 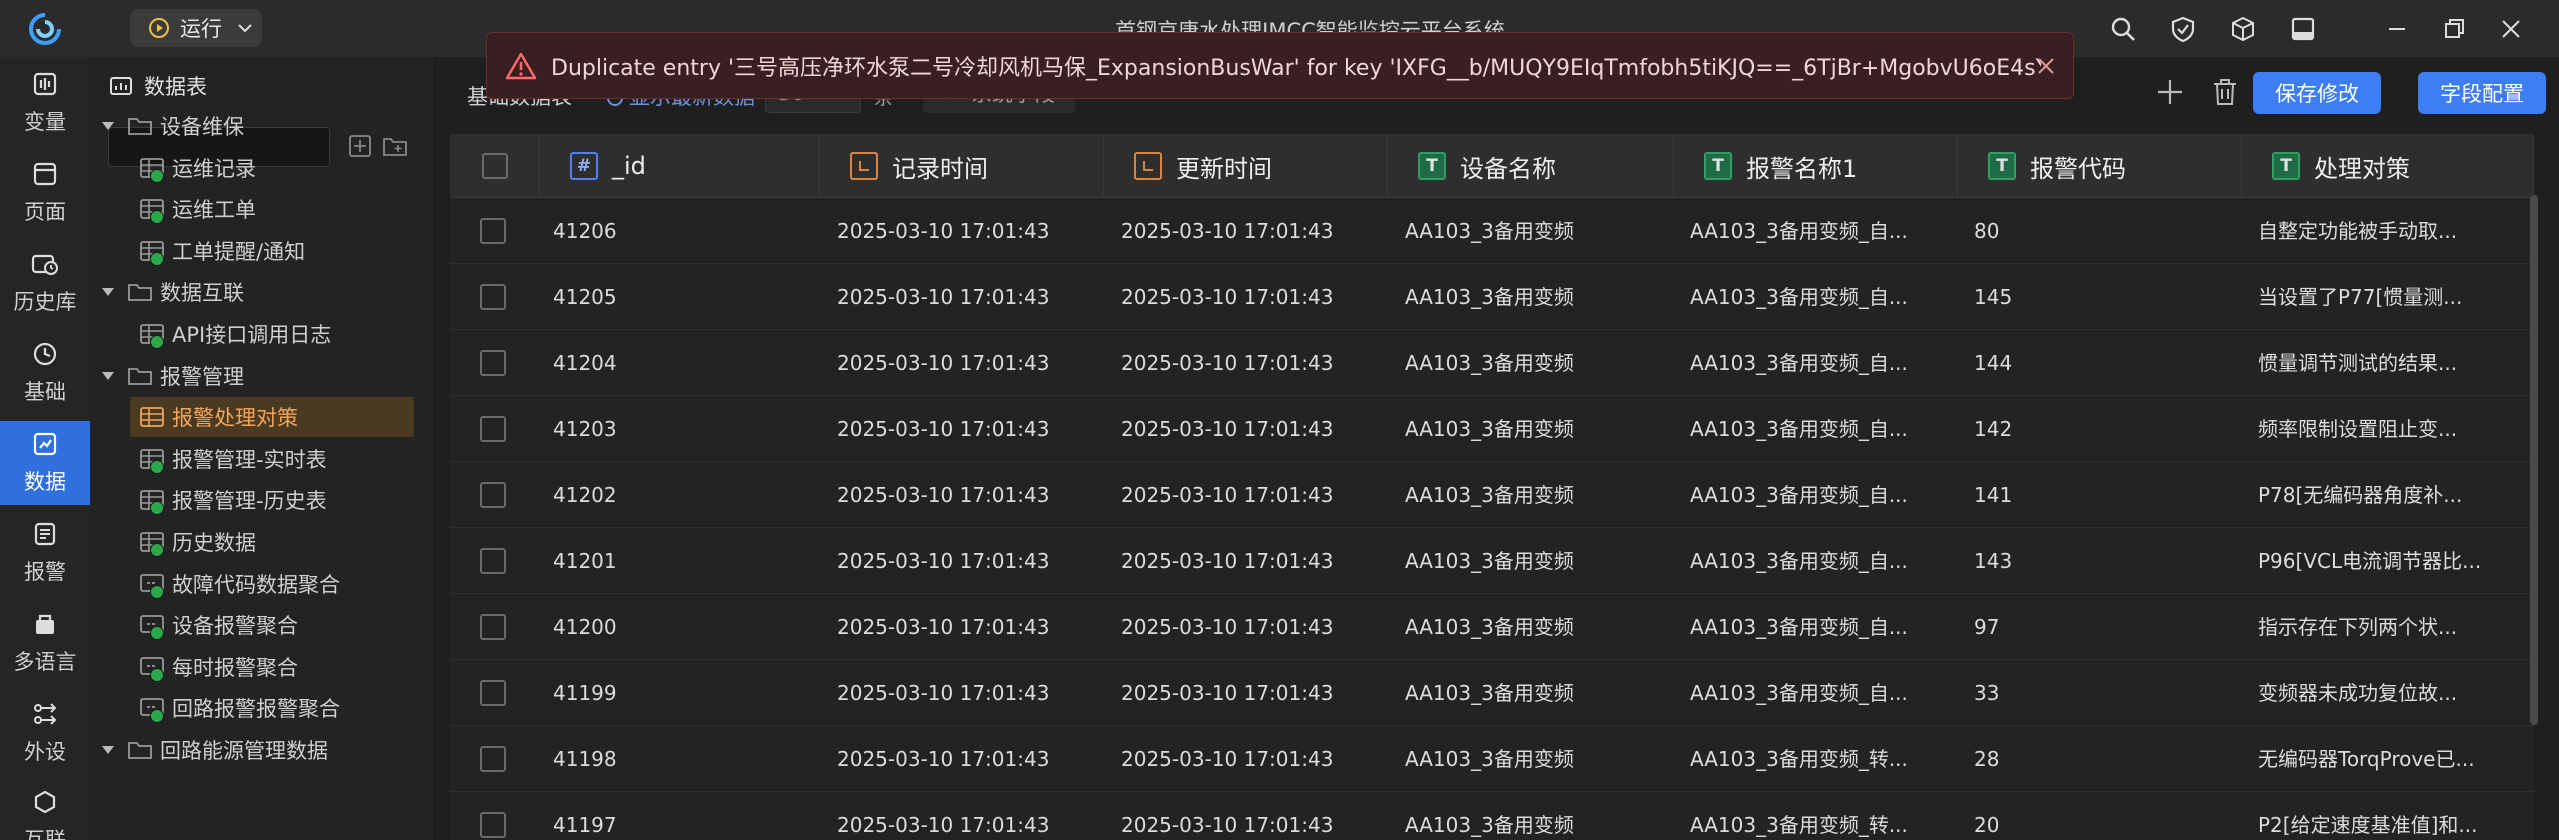 I want to click on run-button: 运行, so click(x=196, y=28).